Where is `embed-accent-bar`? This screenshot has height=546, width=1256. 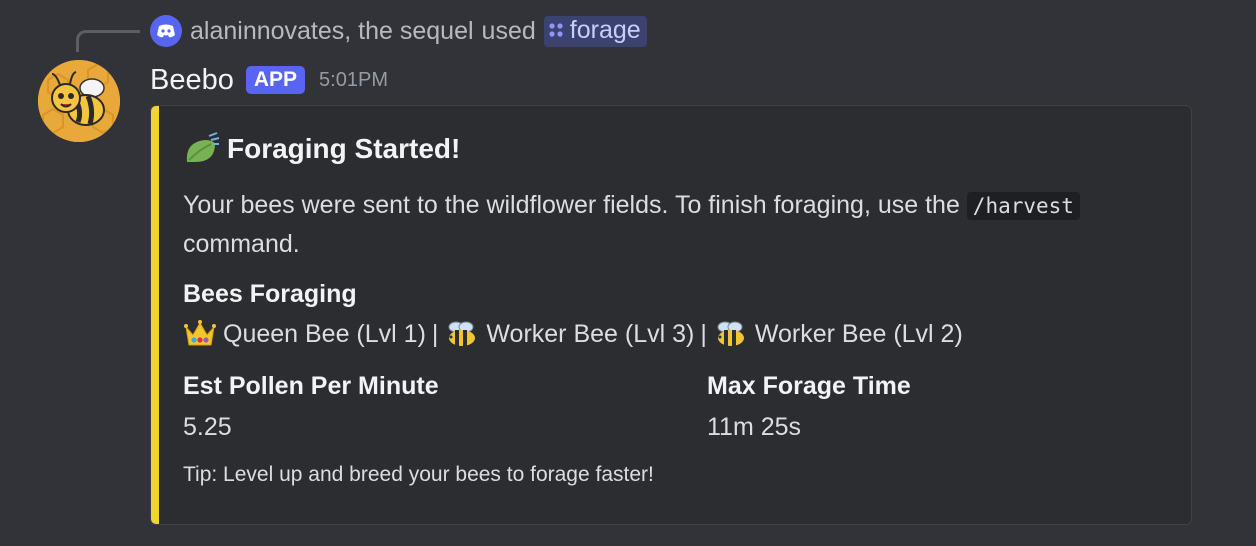 embed-accent-bar is located at coordinates (155, 315).